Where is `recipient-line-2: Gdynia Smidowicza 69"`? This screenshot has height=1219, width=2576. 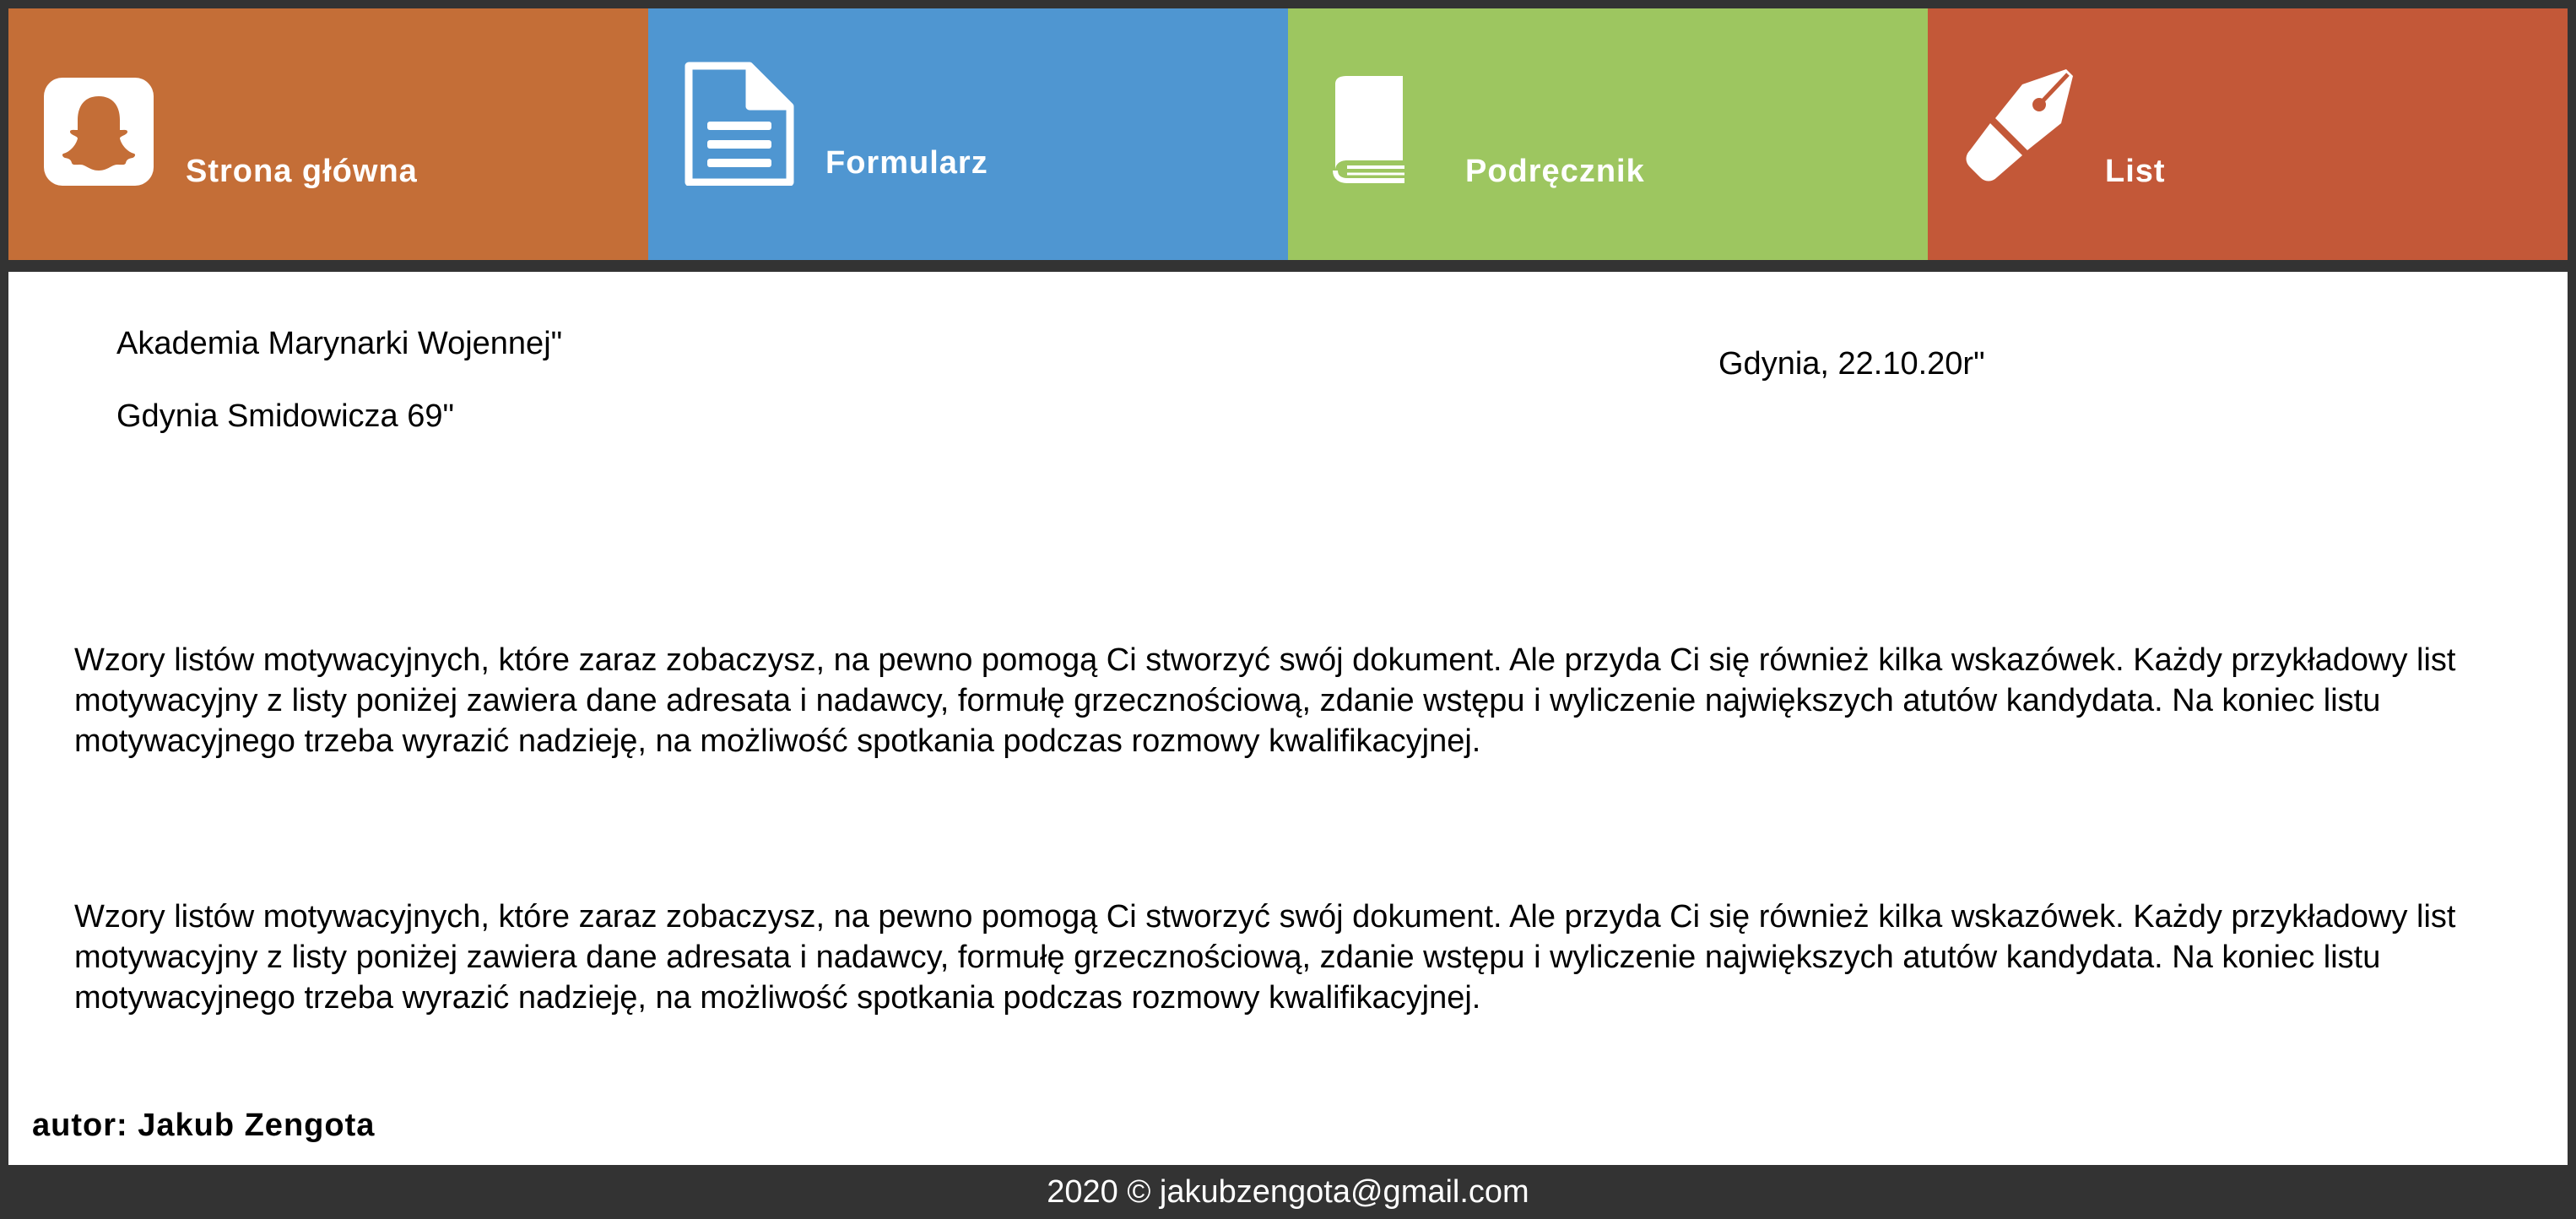
recipient-line-2: Gdynia Smidowicza 69" is located at coordinates (285, 416).